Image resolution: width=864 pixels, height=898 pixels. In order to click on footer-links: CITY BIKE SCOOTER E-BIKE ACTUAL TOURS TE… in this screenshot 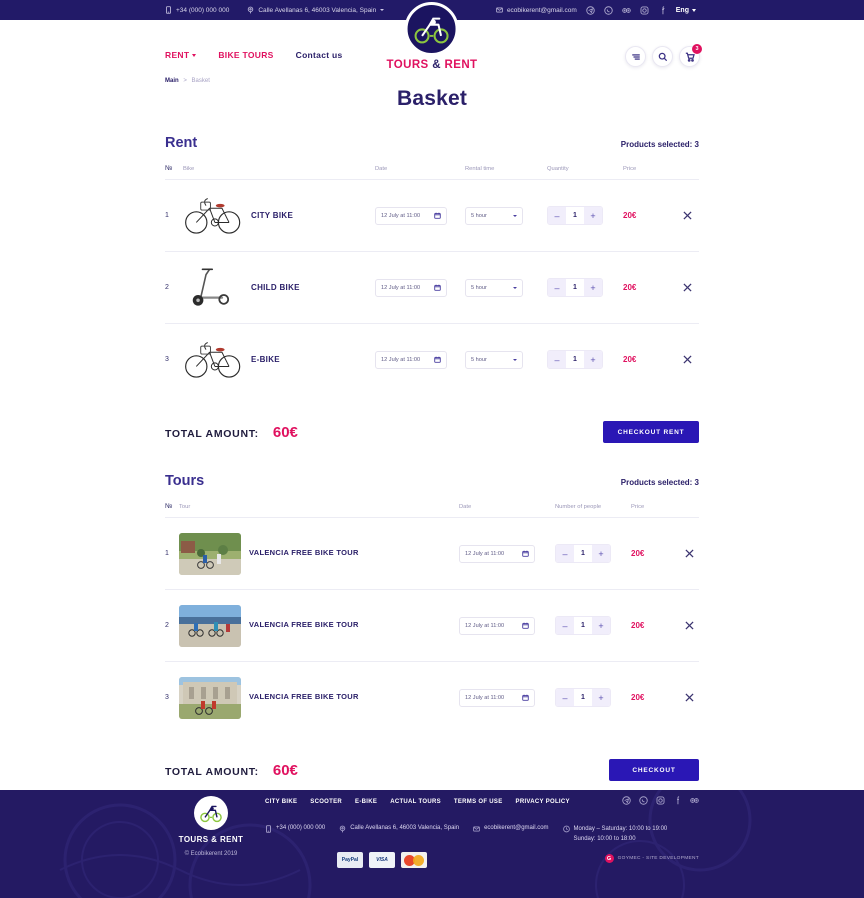, I will do `click(417, 802)`.